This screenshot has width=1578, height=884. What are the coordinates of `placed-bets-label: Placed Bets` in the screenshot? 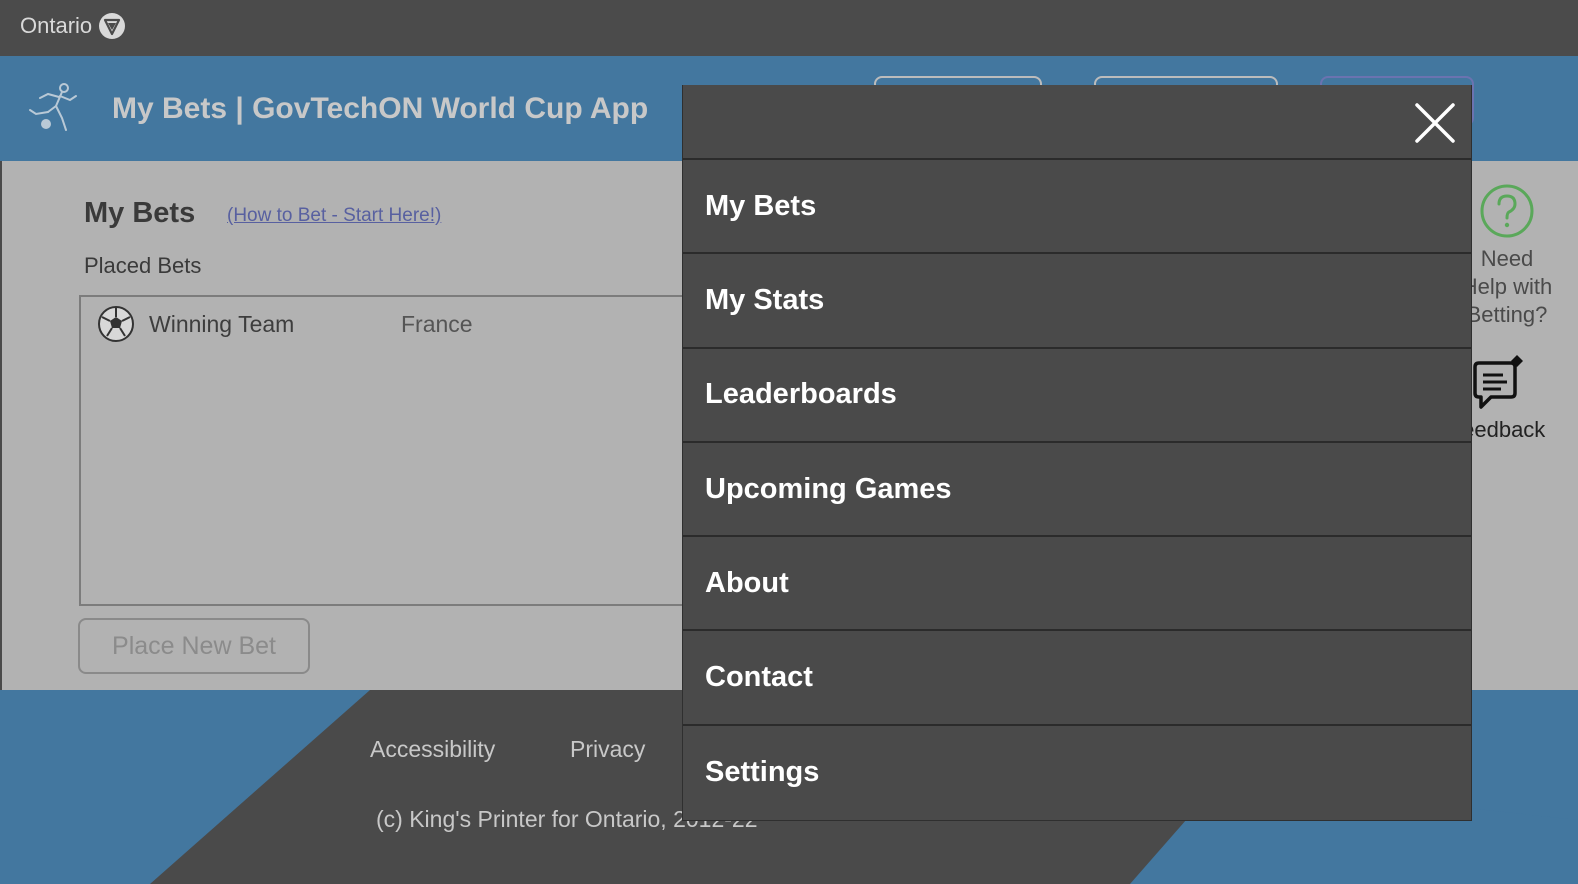 It's located at (143, 265).